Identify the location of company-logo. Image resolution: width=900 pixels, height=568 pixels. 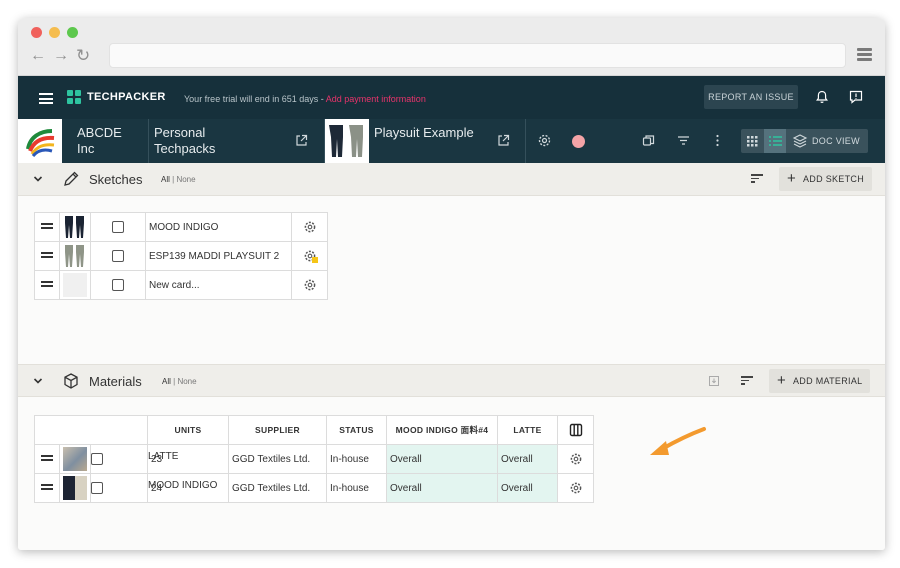
(40, 141).